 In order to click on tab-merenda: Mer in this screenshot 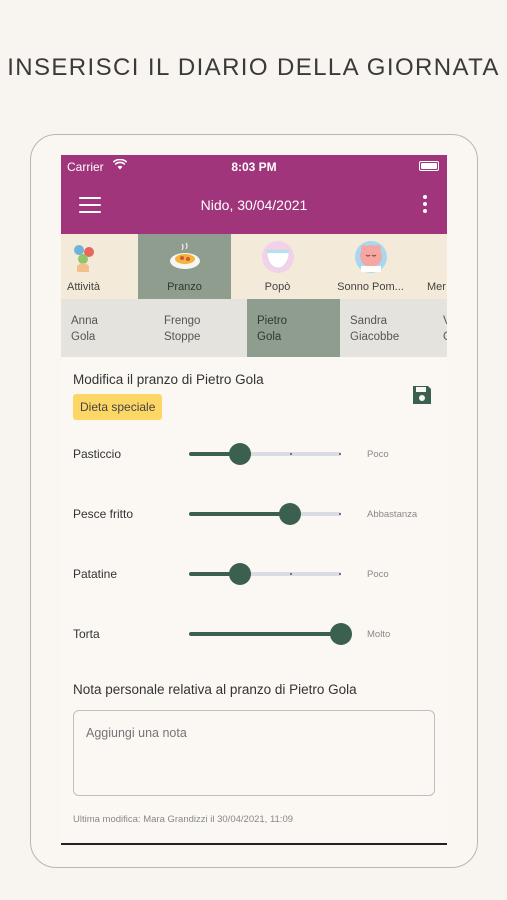, I will do `click(432, 266)`.